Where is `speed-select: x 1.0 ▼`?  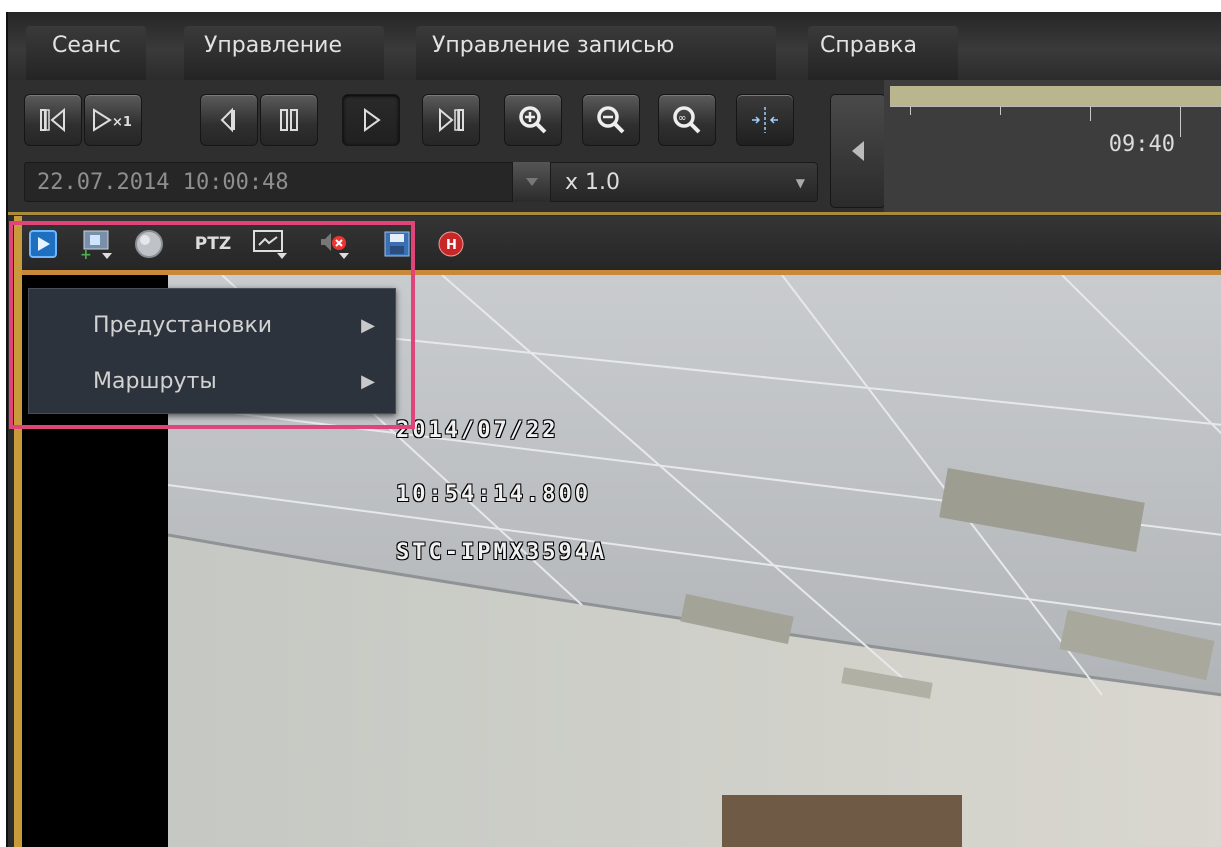 speed-select: x 1.0 ▼ is located at coordinates (684, 182).